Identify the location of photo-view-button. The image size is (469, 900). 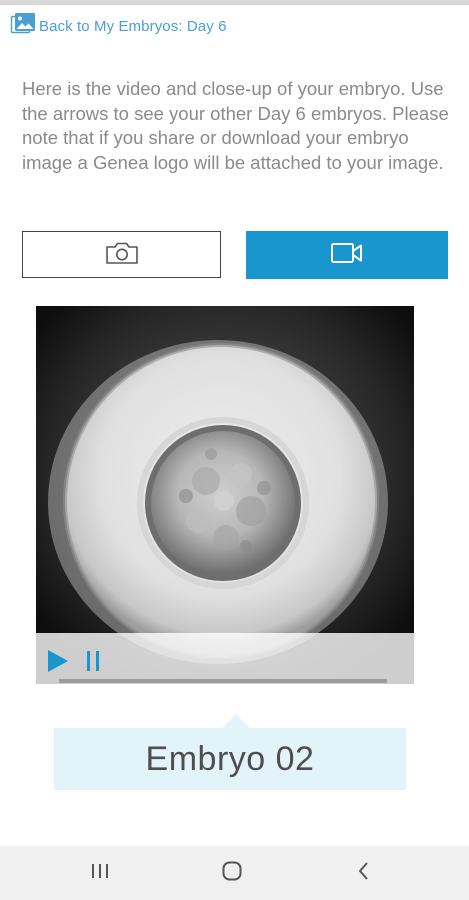
(121, 254).